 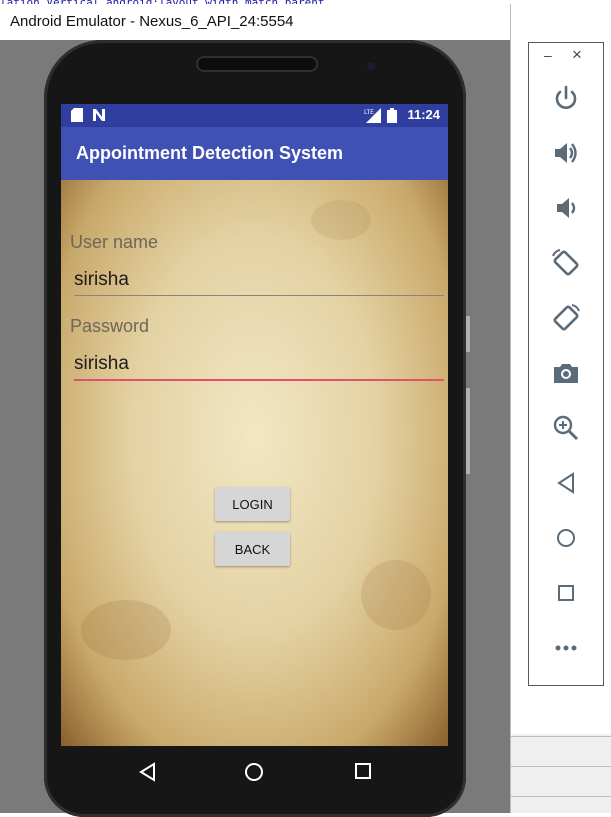 I want to click on username-label: User name, so click(x=114, y=242).